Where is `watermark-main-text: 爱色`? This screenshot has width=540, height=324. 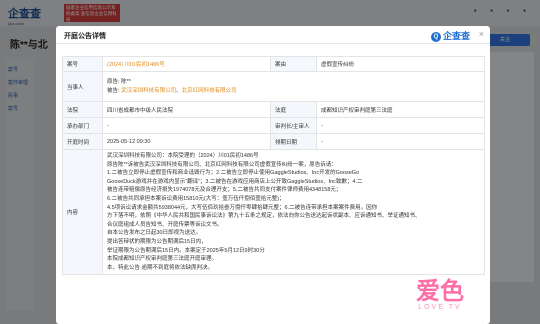
watermark-main-text: 爱色 is located at coordinates (440, 291).